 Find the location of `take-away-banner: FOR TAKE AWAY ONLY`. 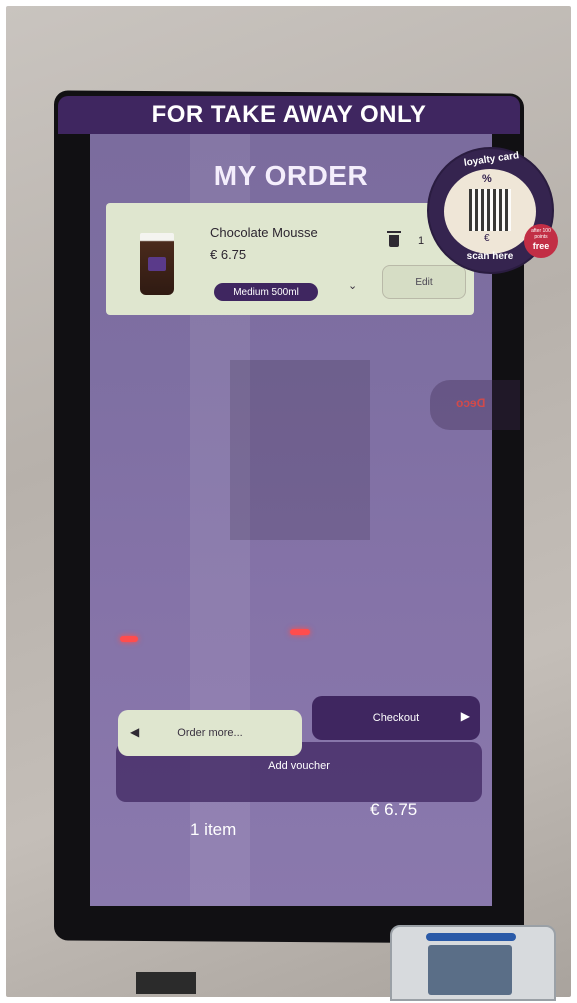

take-away-banner: FOR TAKE AWAY ONLY is located at coordinates (289, 115).